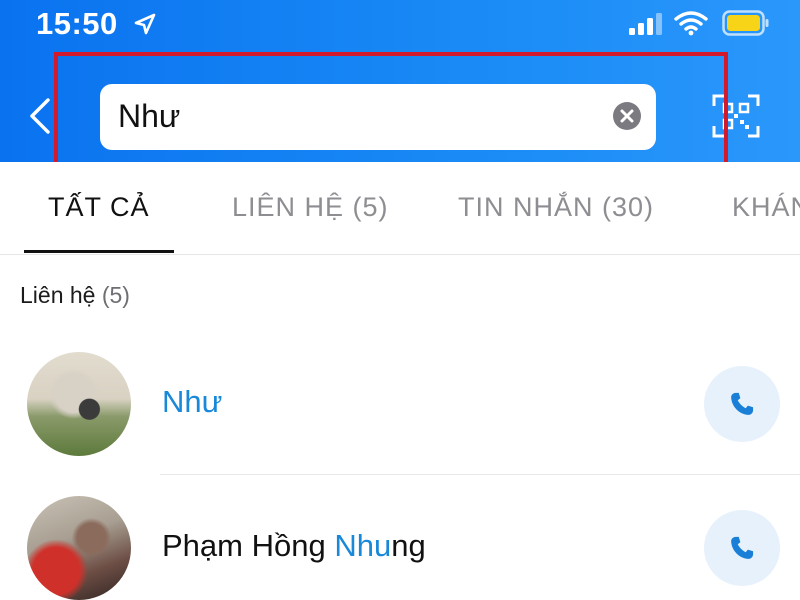 The width and height of the screenshot is (800, 600). What do you see at coordinates (248, 545) in the screenshot?
I see `name-before: Phạm Hồng` at bounding box center [248, 545].